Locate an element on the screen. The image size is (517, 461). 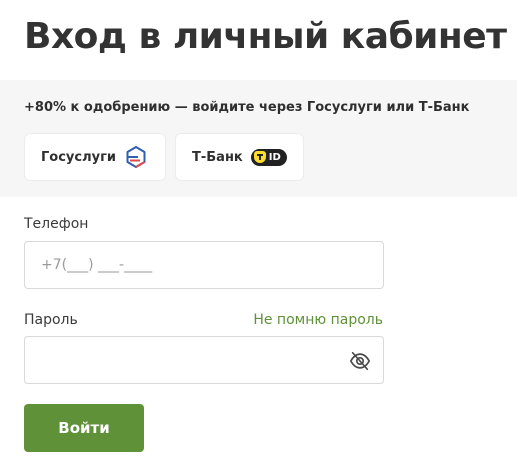
password-label: Пароль is located at coordinates (51, 320).